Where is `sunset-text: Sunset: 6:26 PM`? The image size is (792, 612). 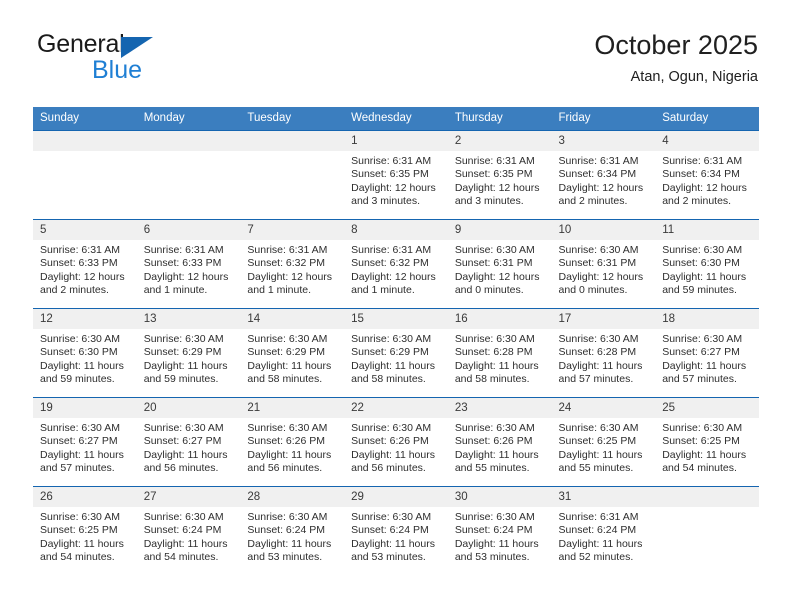 sunset-text: Sunset: 6:26 PM is located at coordinates (493, 441).